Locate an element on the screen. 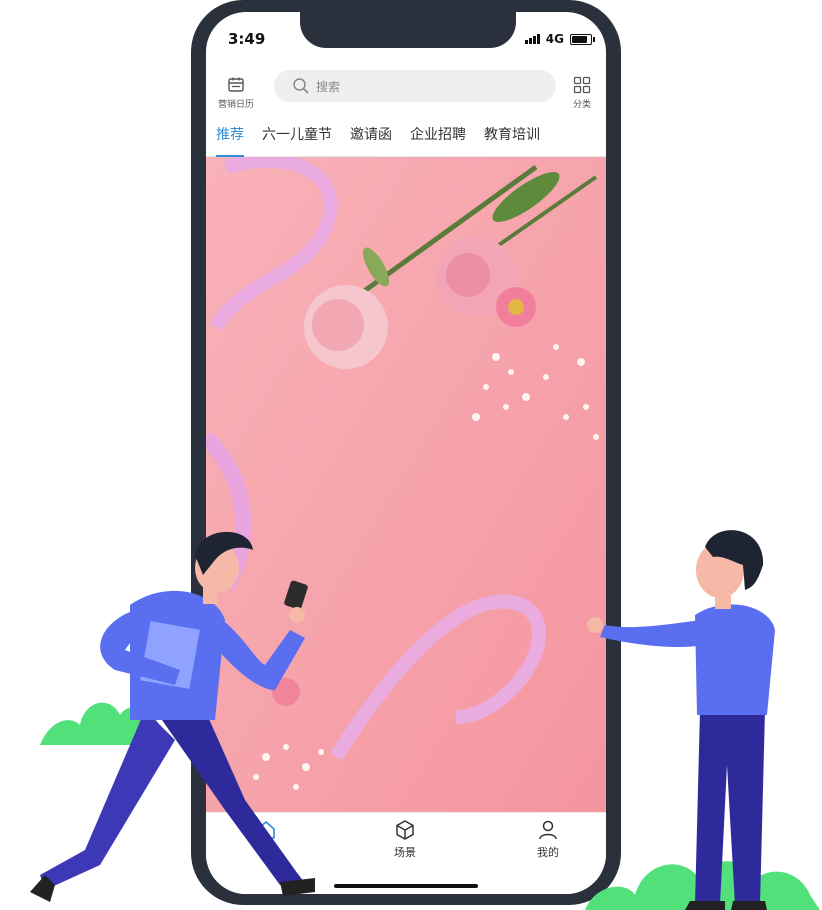 This screenshot has height=910, width=822. tab-childrens-day: 六一儿童节 is located at coordinates (297, 138).